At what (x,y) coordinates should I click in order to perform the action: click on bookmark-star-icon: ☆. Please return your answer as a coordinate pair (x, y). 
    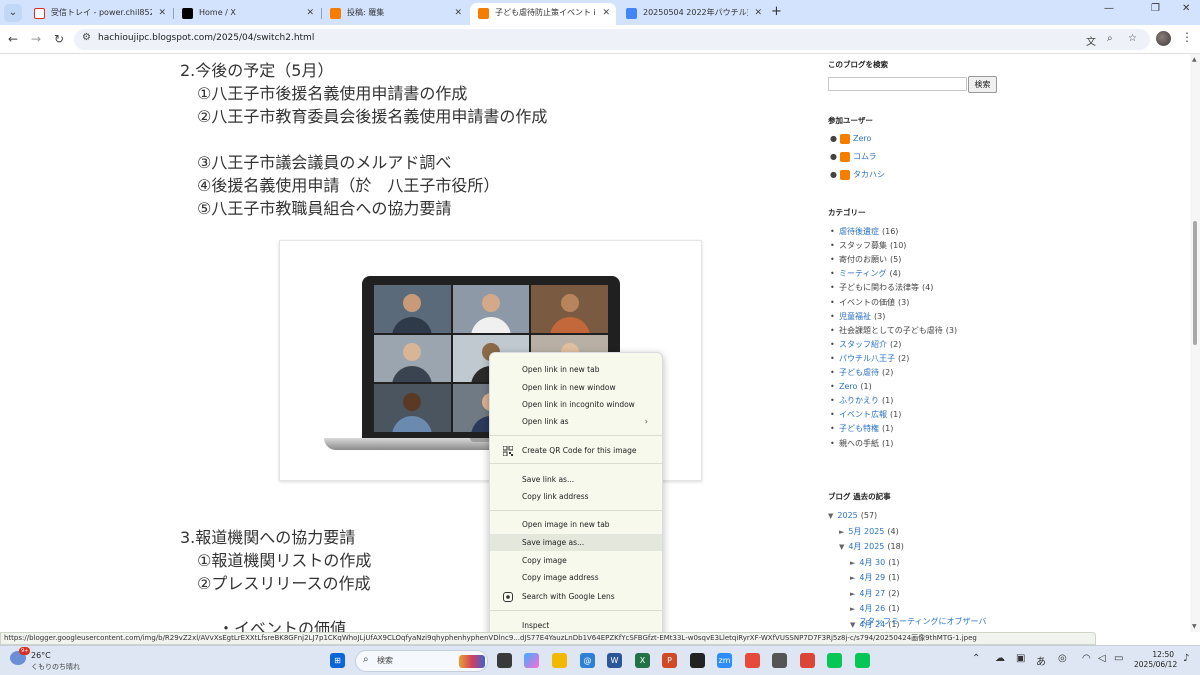
    Looking at the image, I should click on (1132, 38).